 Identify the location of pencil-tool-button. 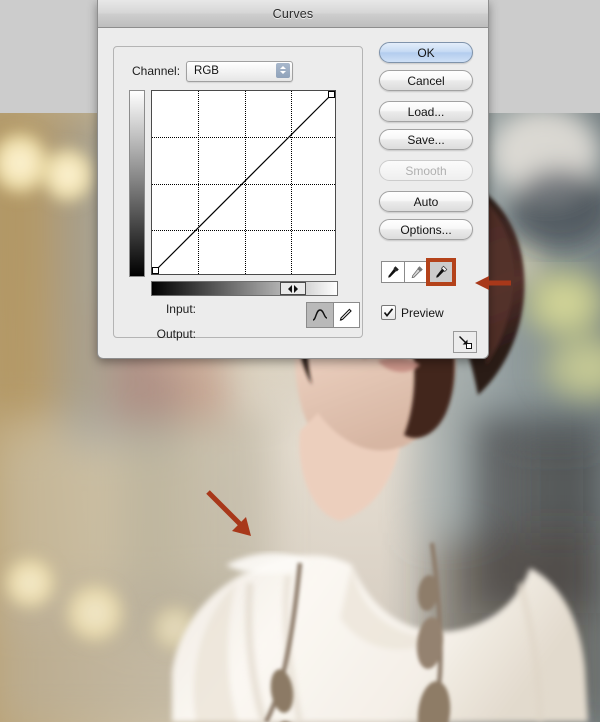
(345, 315).